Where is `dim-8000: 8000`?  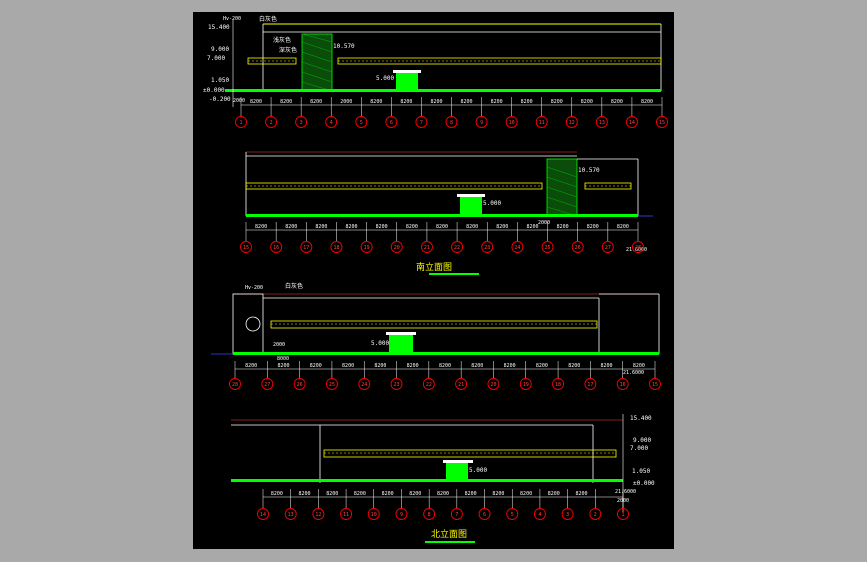 dim-8000: 8000 is located at coordinates (283, 359).